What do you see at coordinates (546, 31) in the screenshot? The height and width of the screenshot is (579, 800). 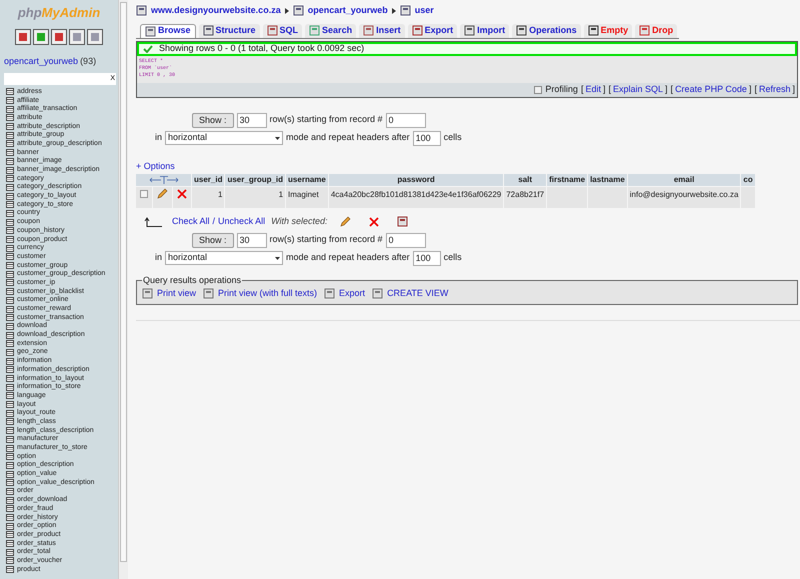 I see `tab: Operations` at bounding box center [546, 31].